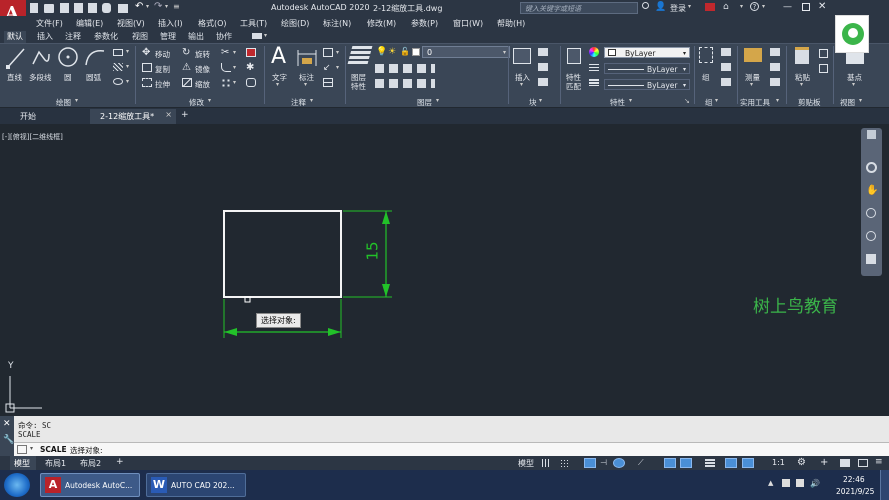 This screenshot has width=889, height=500. What do you see at coordinates (76, 100) in the screenshot?
I see `draw-panel-expand-icon: ▾` at bounding box center [76, 100].